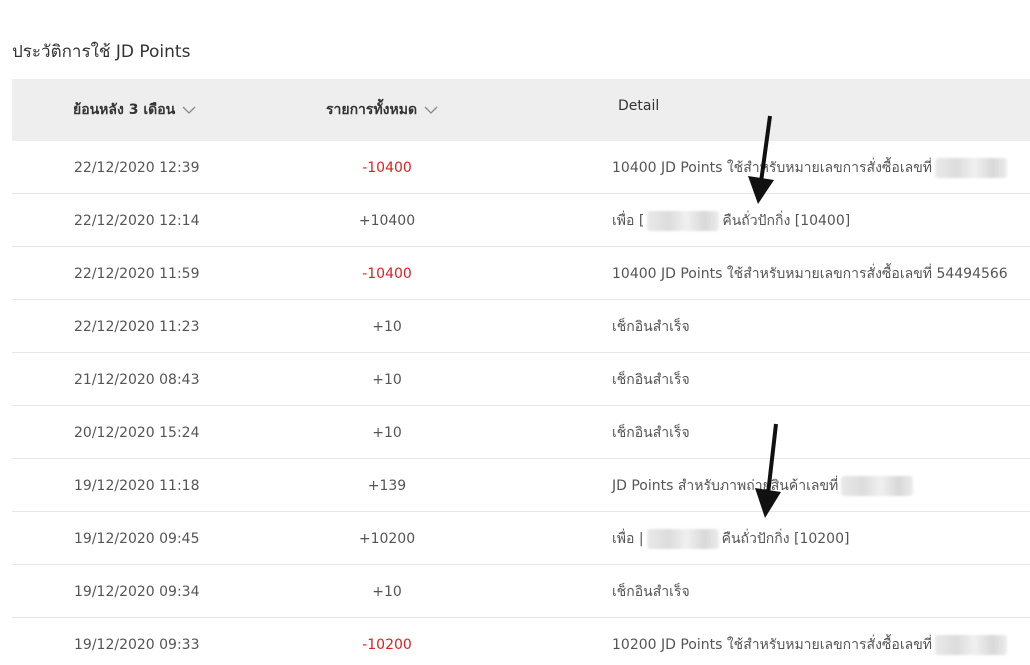 The image size is (1030, 665). What do you see at coordinates (137, 379) in the screenshot?
I see `row-date: 21/12/2020 08:43` at bounding box center [137, 379].